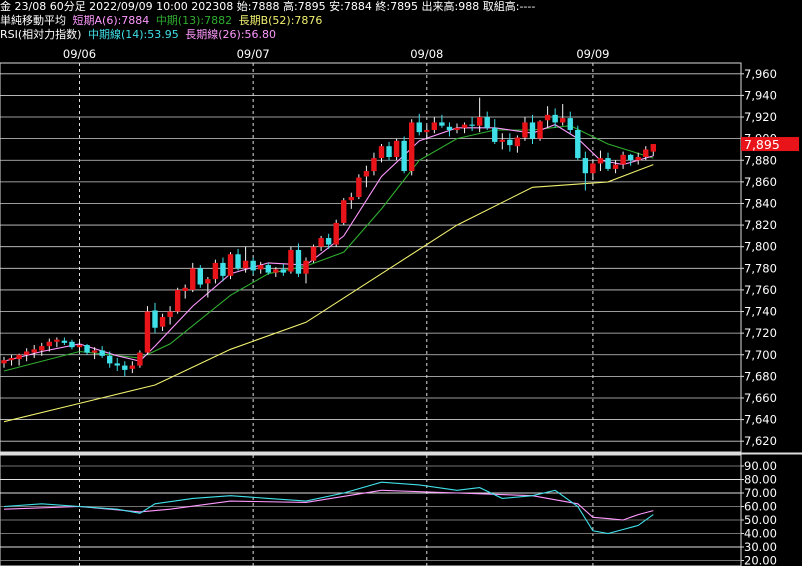  What do you see at coordinates (133, 34) in the screenshot?
I see `rsi-mid-value: 中期線(14):53.95` at bounding box center [133, 34].